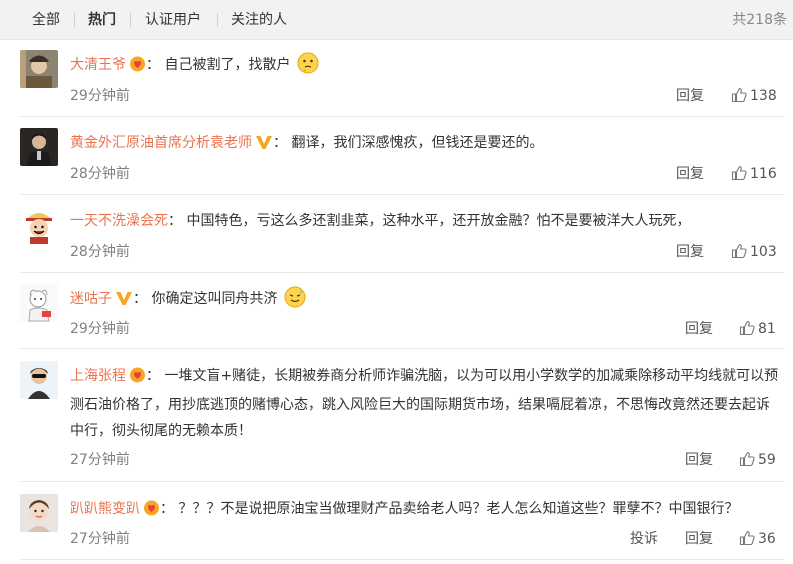 This screenshot has width=793, height=564. I want to click on comment-text-line: 迷咕子 ： 你确定这叫同舟共济, so click(426, 300).